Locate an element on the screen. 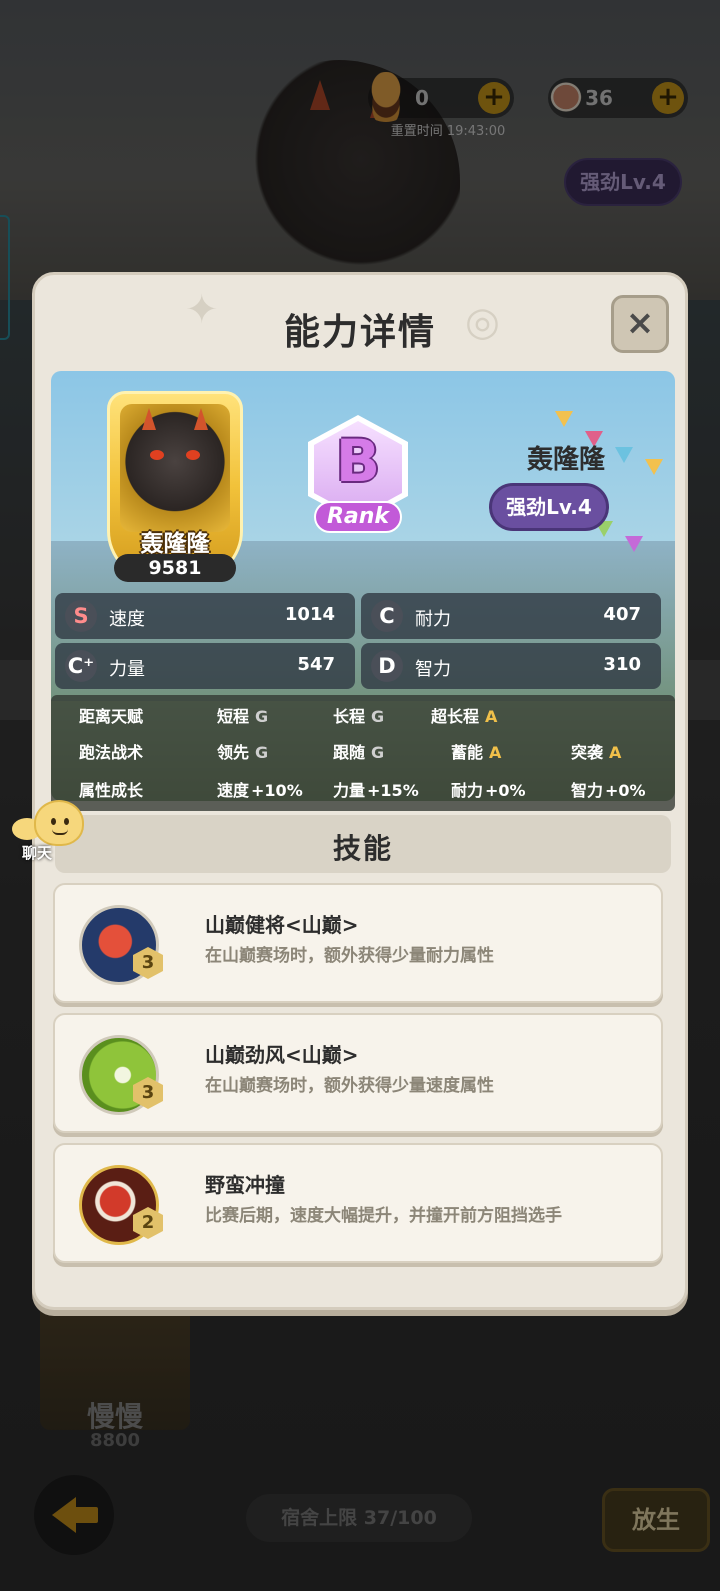  chat-button: 聊天 is located at coordinates (48, 832).